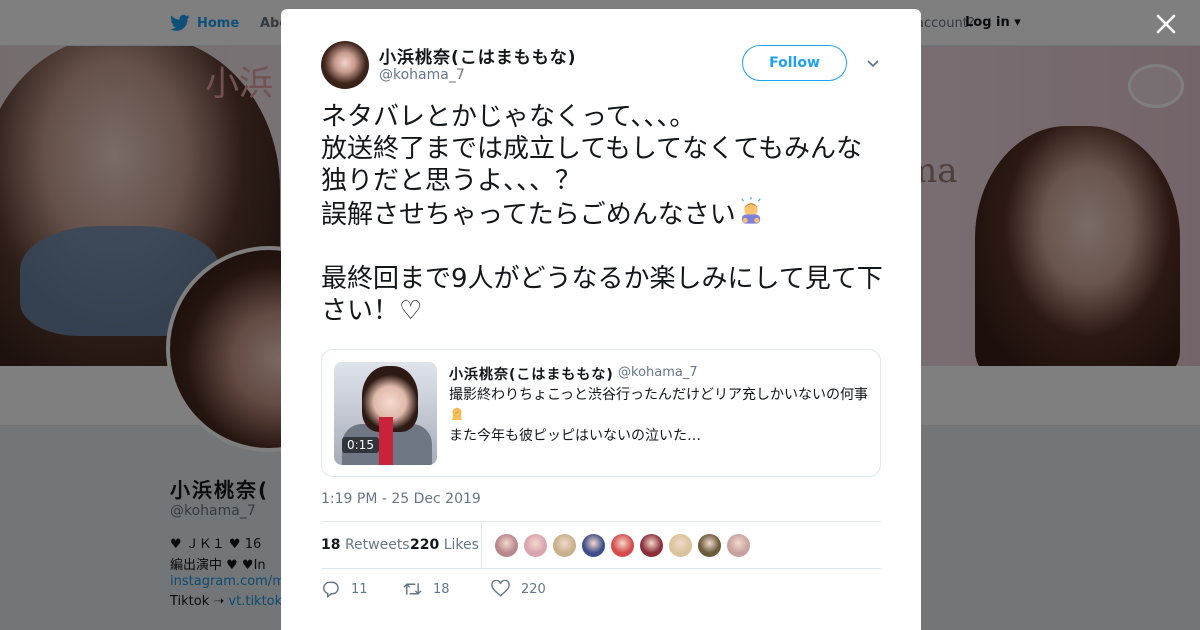  What do you see at coordinates (386, 441) in the screenshot?
I see `thumbnail-tie` at bounding box center [386, 441].